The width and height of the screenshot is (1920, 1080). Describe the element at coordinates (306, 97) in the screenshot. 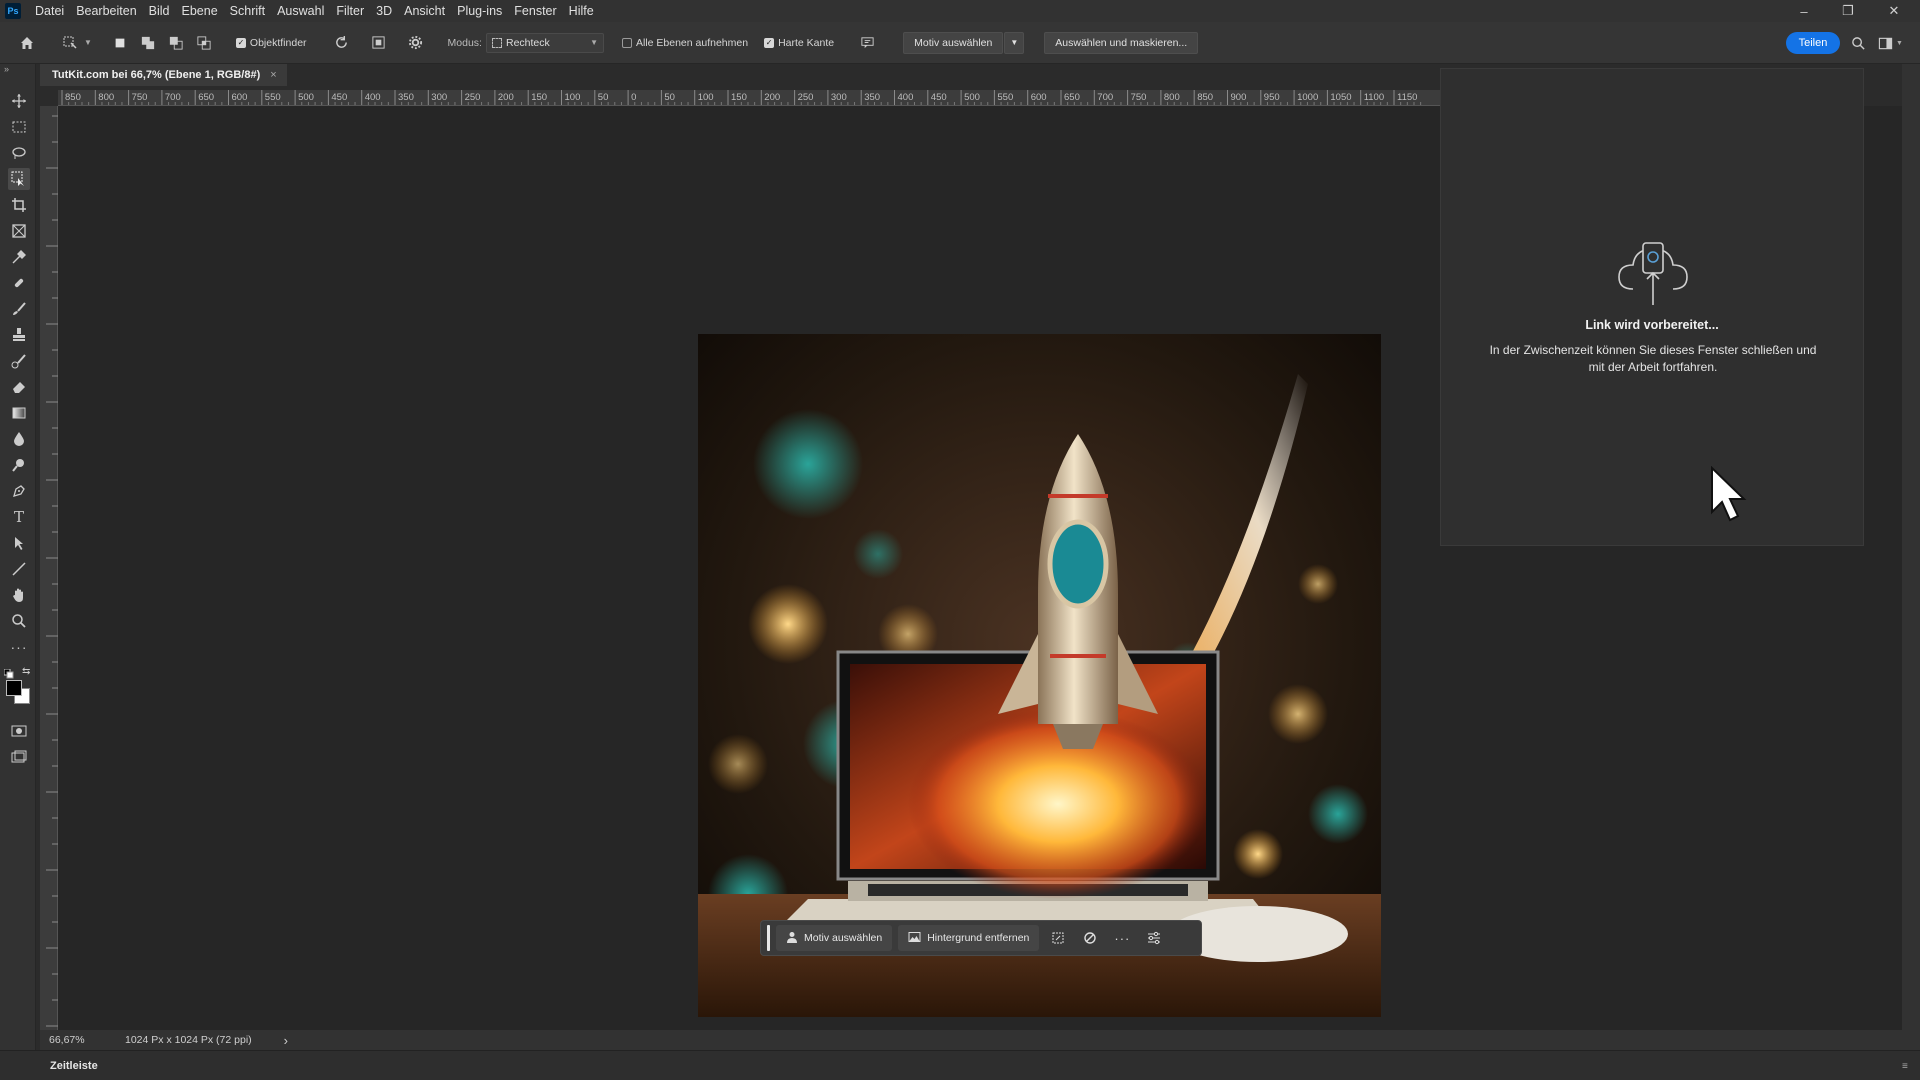

I see `ruler-label: 500` at that location.